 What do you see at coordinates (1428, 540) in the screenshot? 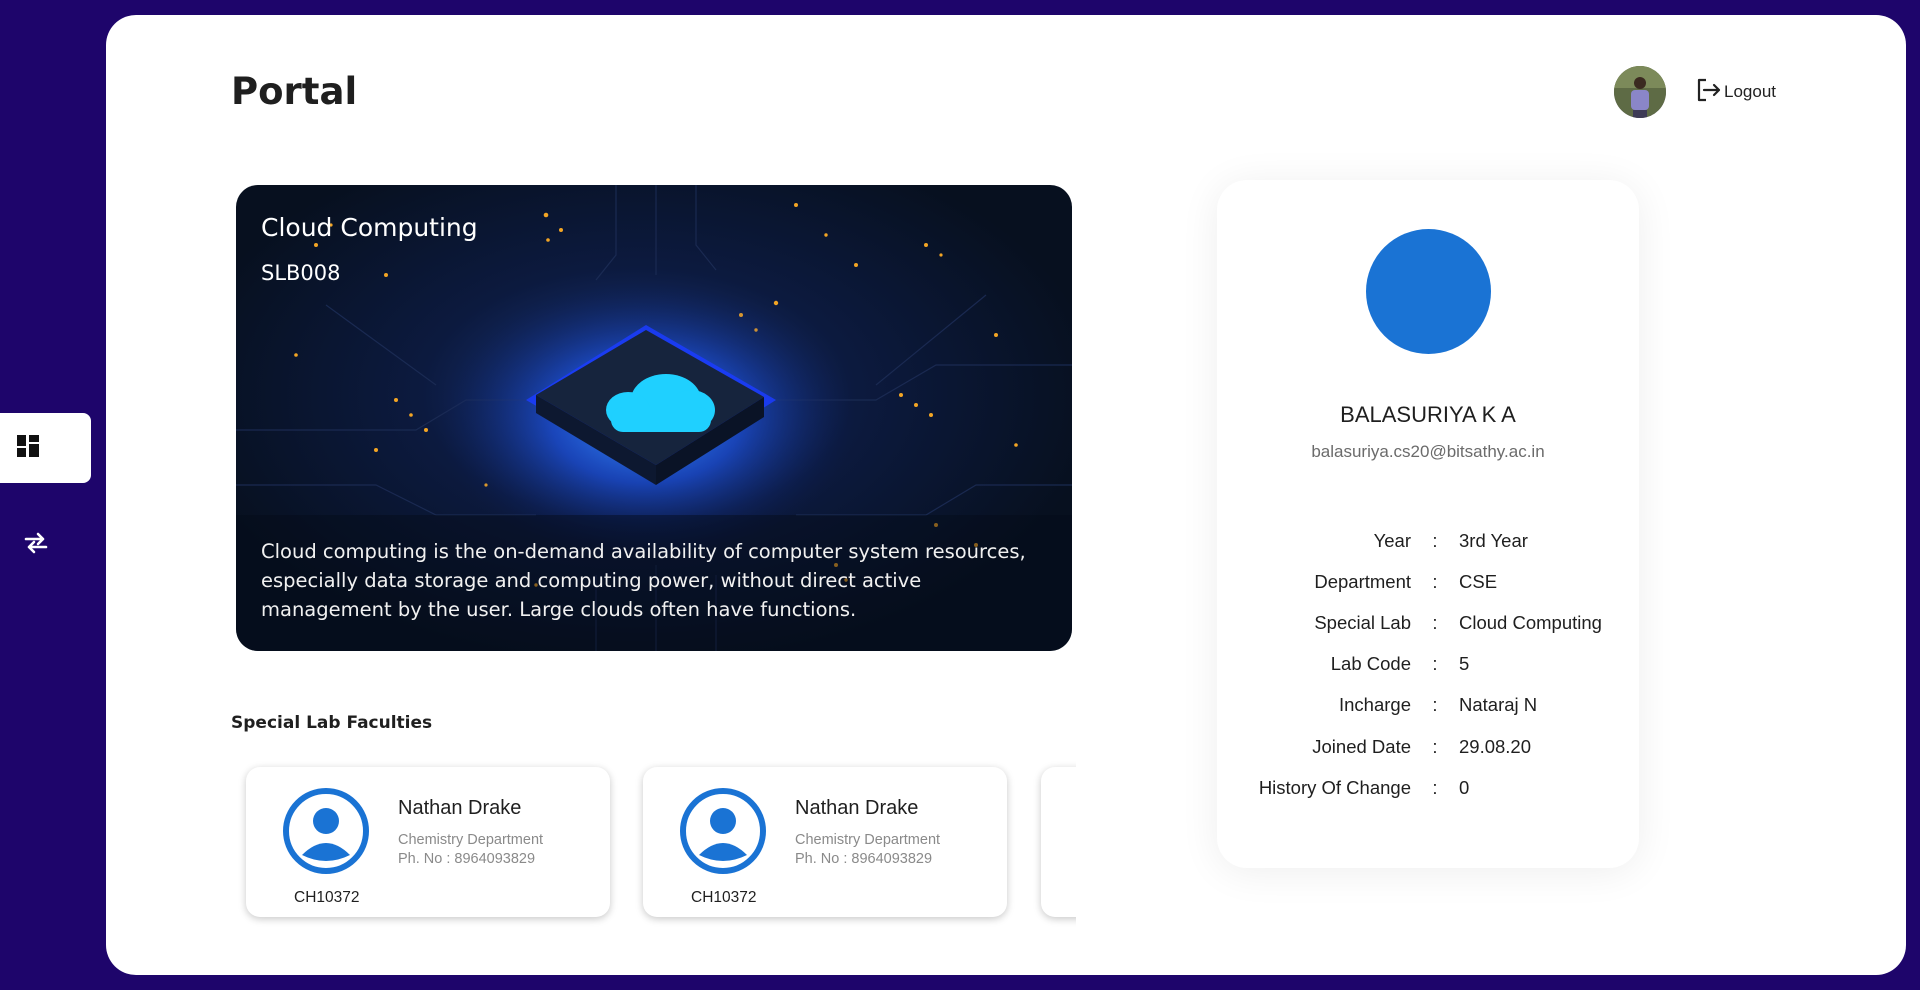
I see `info-row-year: Year : 3rd Year` at bounding box center [1428, 540].